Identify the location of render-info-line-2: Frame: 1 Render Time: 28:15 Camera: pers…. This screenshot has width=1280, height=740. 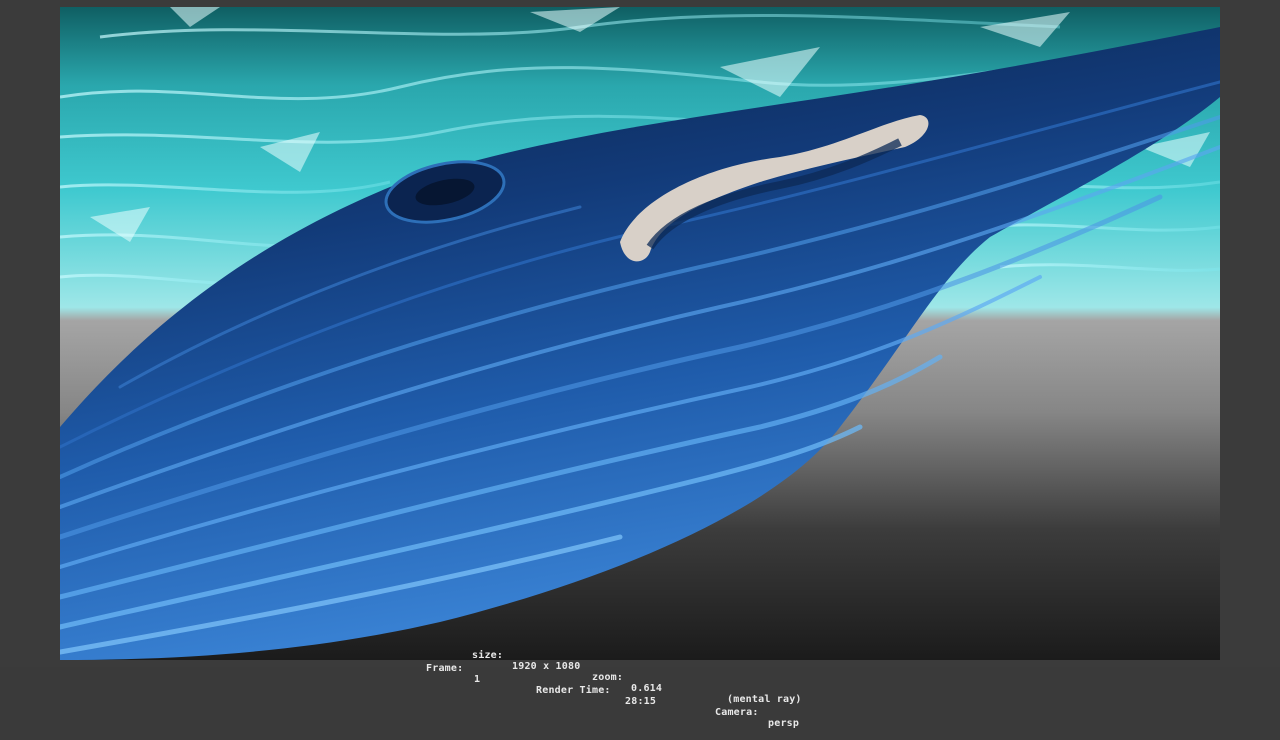
(640, 696).